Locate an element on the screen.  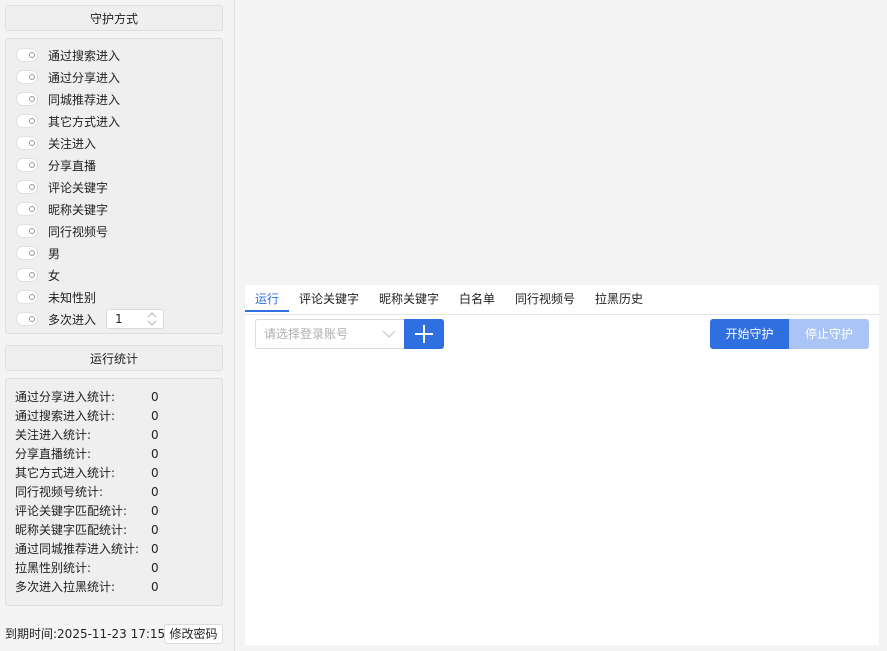
option-unknown-gender: 未知性别 is located at coordinates (56, 297).